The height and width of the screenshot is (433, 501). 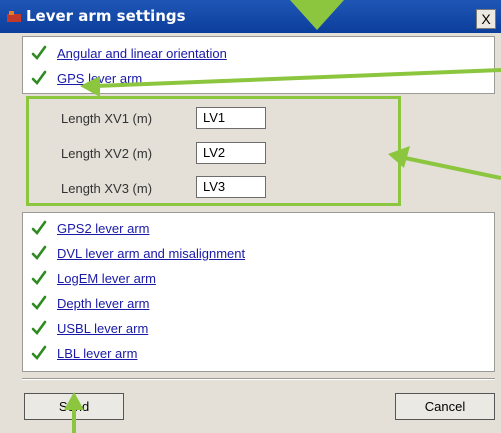 I want to click on link-angular-linear-orientation: Angular and linear orientation, so click(x=142, y=53).